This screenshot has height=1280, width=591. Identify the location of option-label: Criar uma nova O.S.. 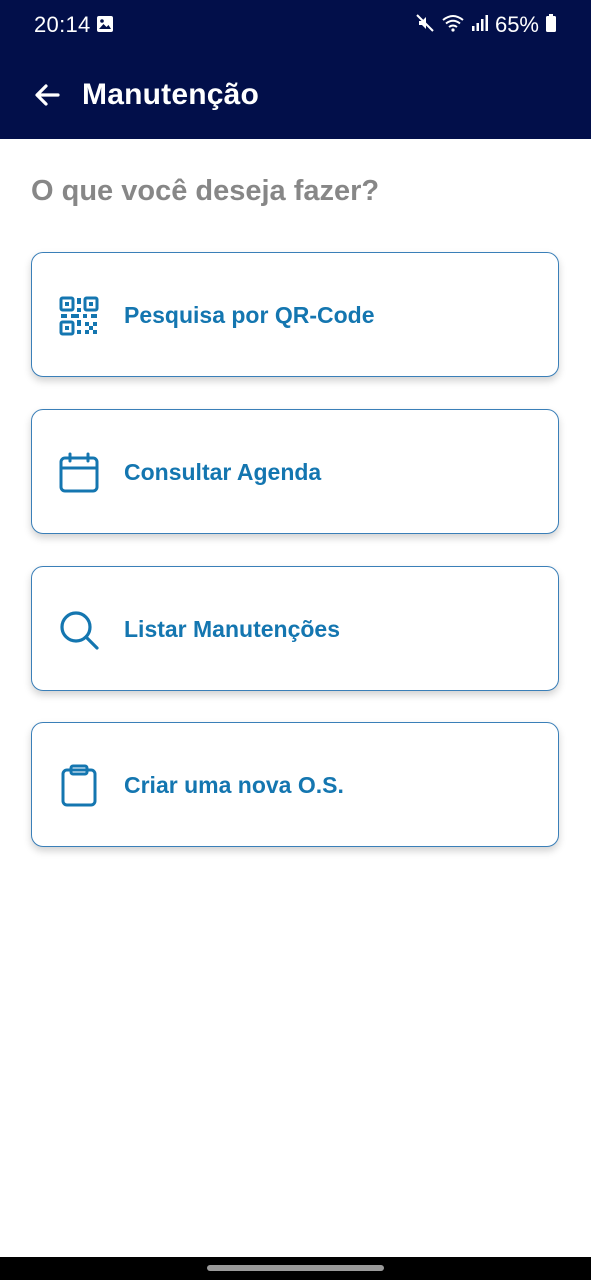
(234, 785).